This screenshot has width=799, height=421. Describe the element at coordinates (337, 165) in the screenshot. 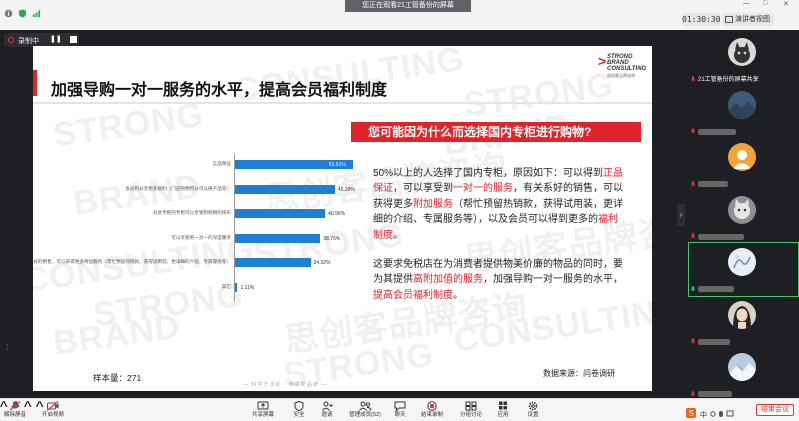

I see `chart-value-label: 53.51%` at that location.